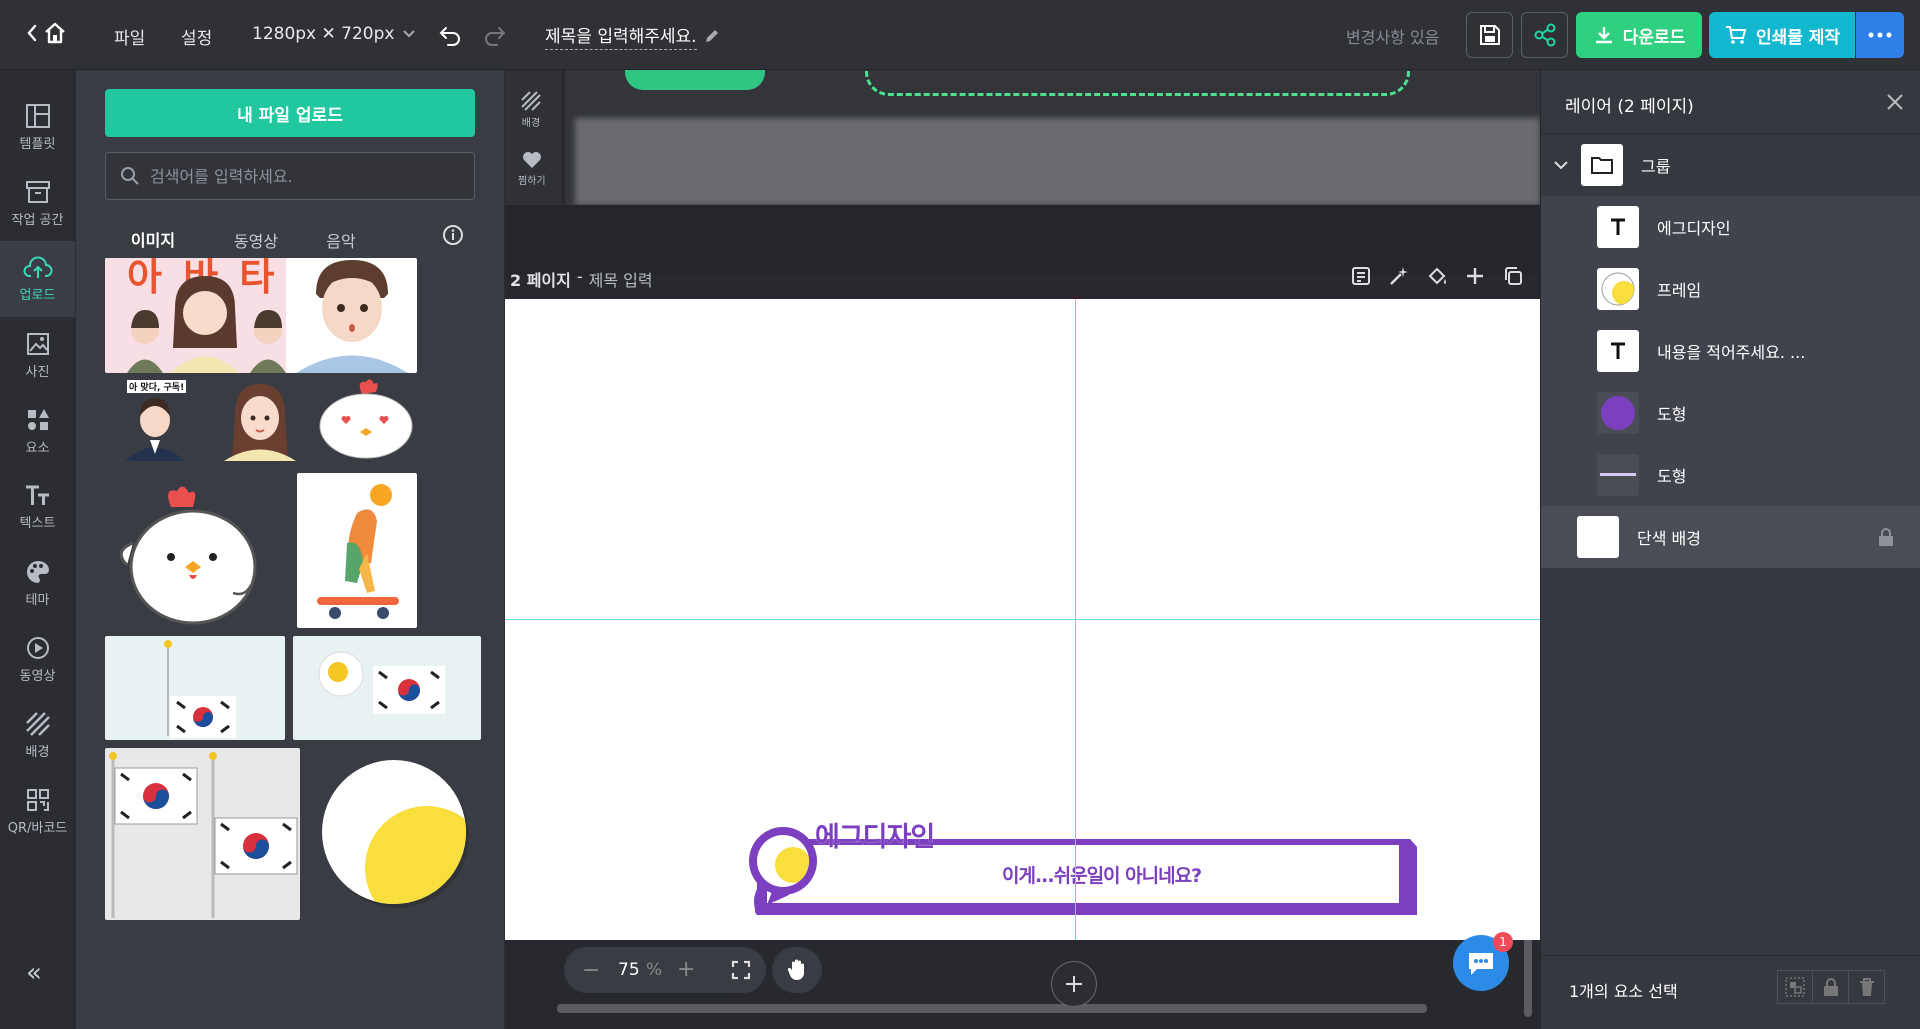 The image size is (1920, 1029). What do you see at coordinates (202, 834) in the screenshot?
I see `thumb-two-flags` at bounding box center [202, 834].